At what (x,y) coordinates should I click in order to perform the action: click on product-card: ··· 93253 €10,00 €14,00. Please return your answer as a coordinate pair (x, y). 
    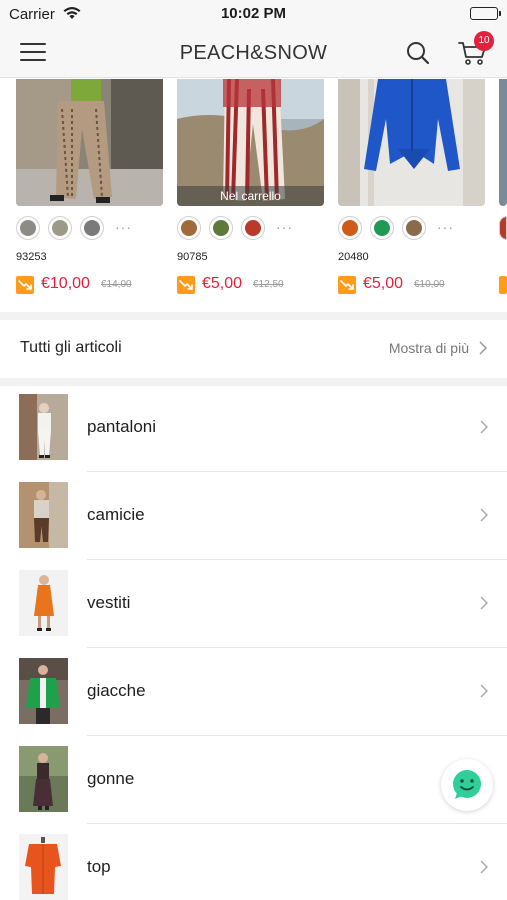
    Looking at the image, I should click on (89, 186).